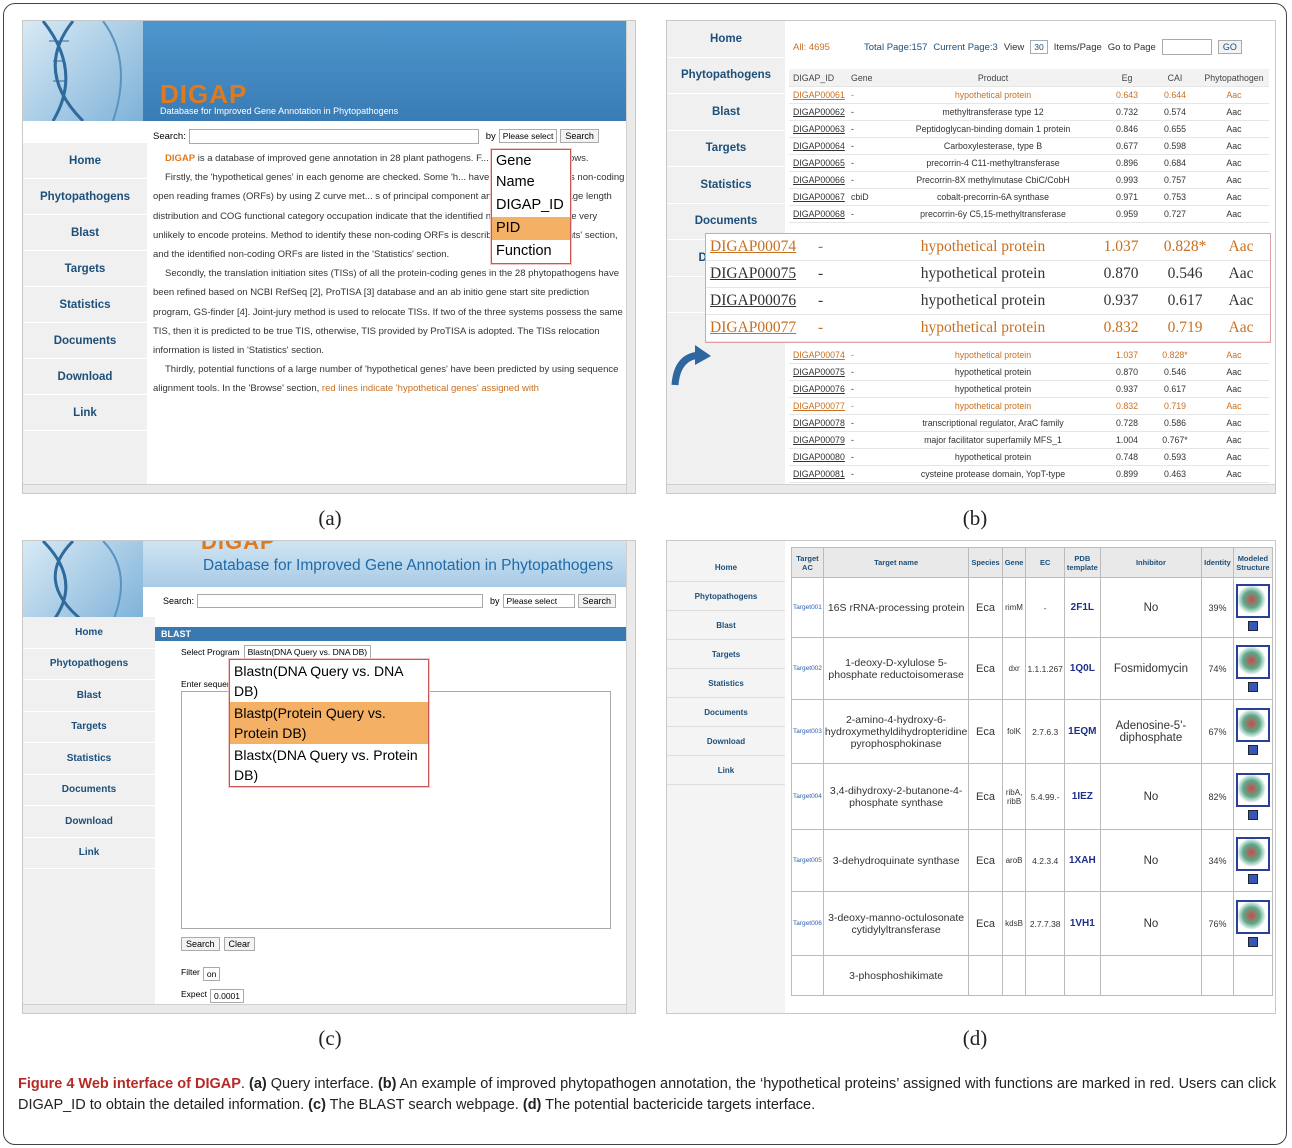 Image resolution: width=1292 pixels, height=1148 pixels. Describe the element at coordinates (820, 197) in the screenshot. I see `digap-id-link: DIGAP00067` at that location.